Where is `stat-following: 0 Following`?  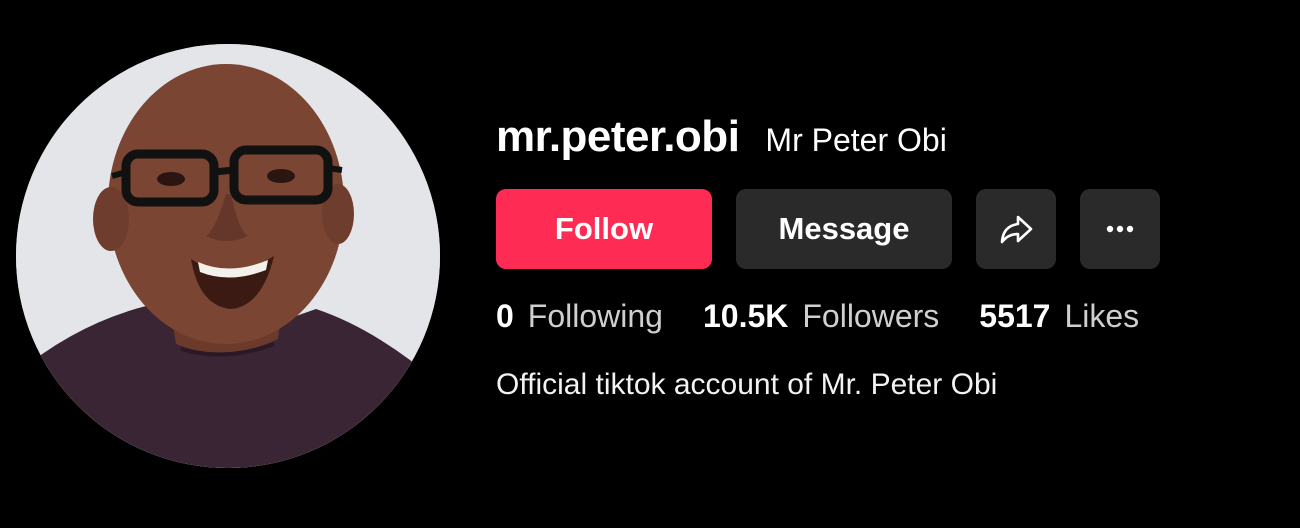
stat-following: 0 Following is located at coordinates (579, 316).